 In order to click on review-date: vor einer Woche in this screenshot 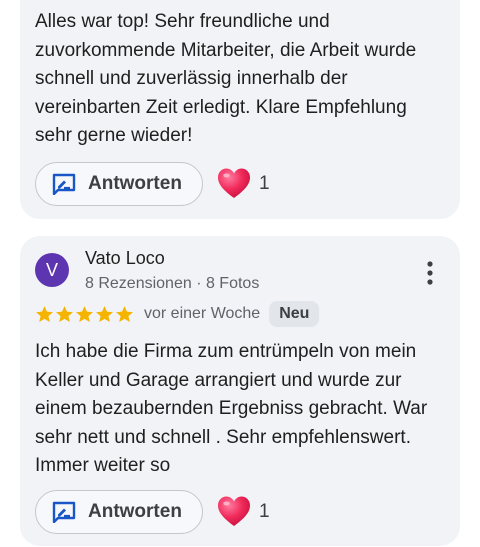, I will do `click(202, 313)`.